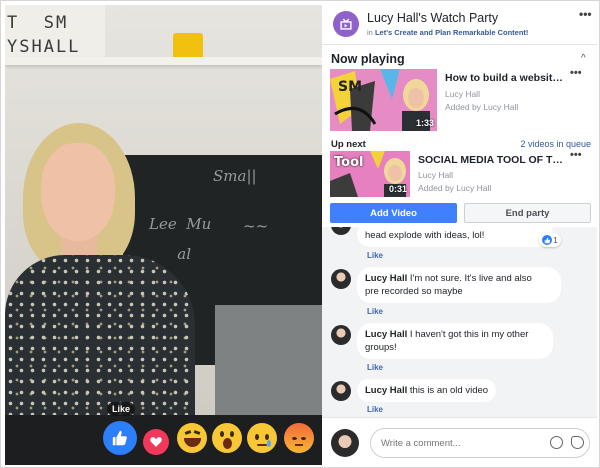 This screenshot has height=468, width=600. I want to click on lightbox-sign: T SM YSHALL, so click(55, 31).